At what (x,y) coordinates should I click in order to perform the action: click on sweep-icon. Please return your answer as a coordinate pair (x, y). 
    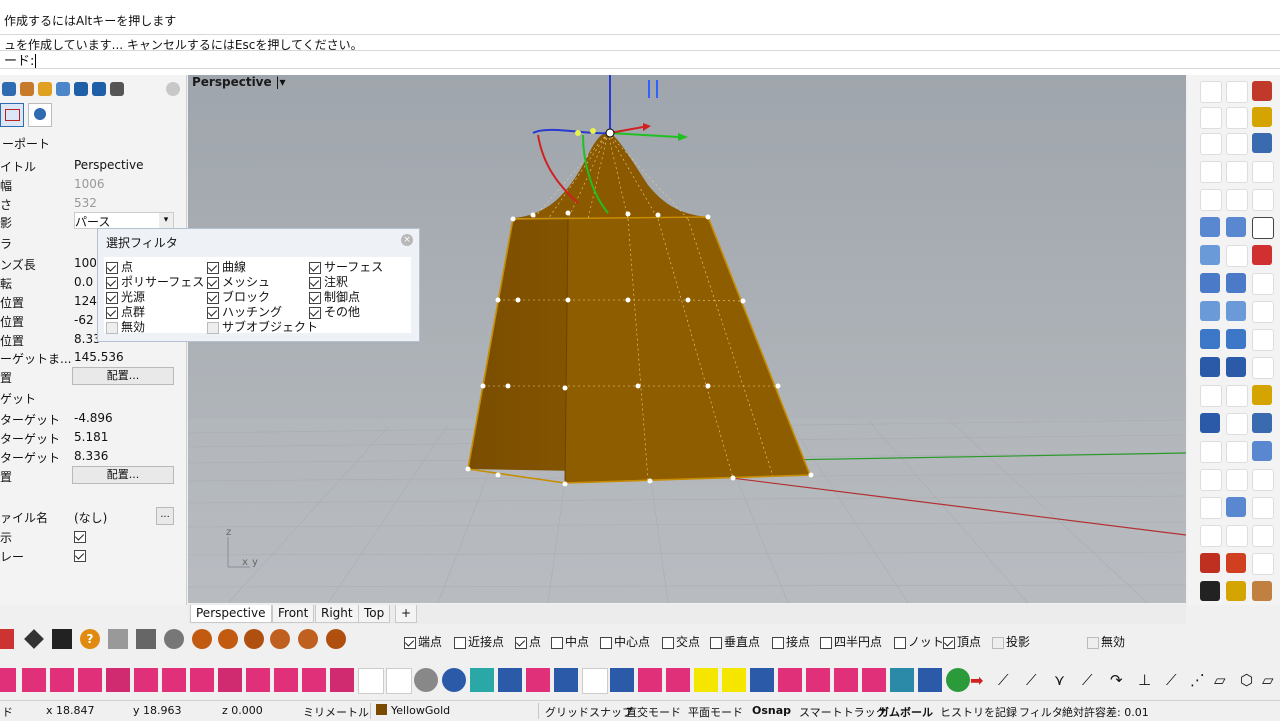
    Looking at the image, I should click on (1236, 283).